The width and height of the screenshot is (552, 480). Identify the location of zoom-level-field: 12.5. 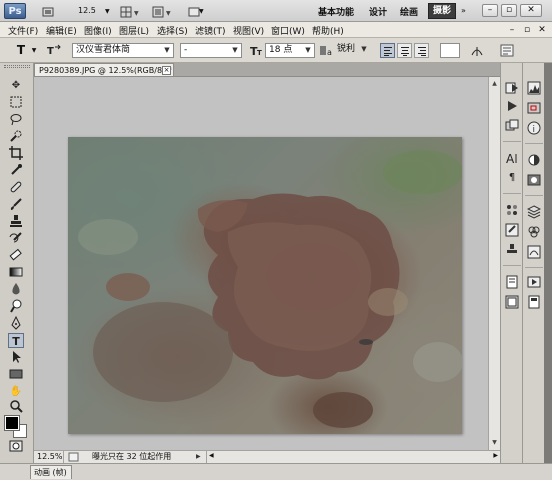
(89, 11).